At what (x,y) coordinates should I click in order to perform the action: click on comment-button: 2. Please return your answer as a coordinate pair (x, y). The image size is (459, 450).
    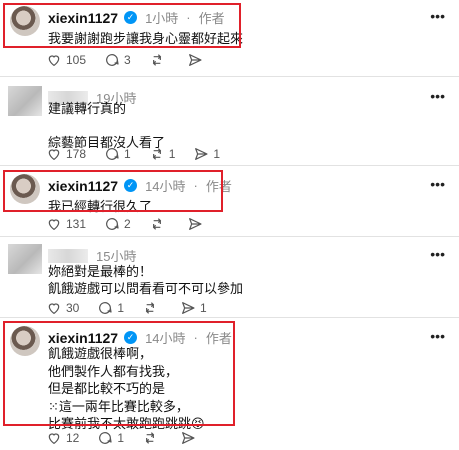
    Looking at the image, I should click on (117, 224).